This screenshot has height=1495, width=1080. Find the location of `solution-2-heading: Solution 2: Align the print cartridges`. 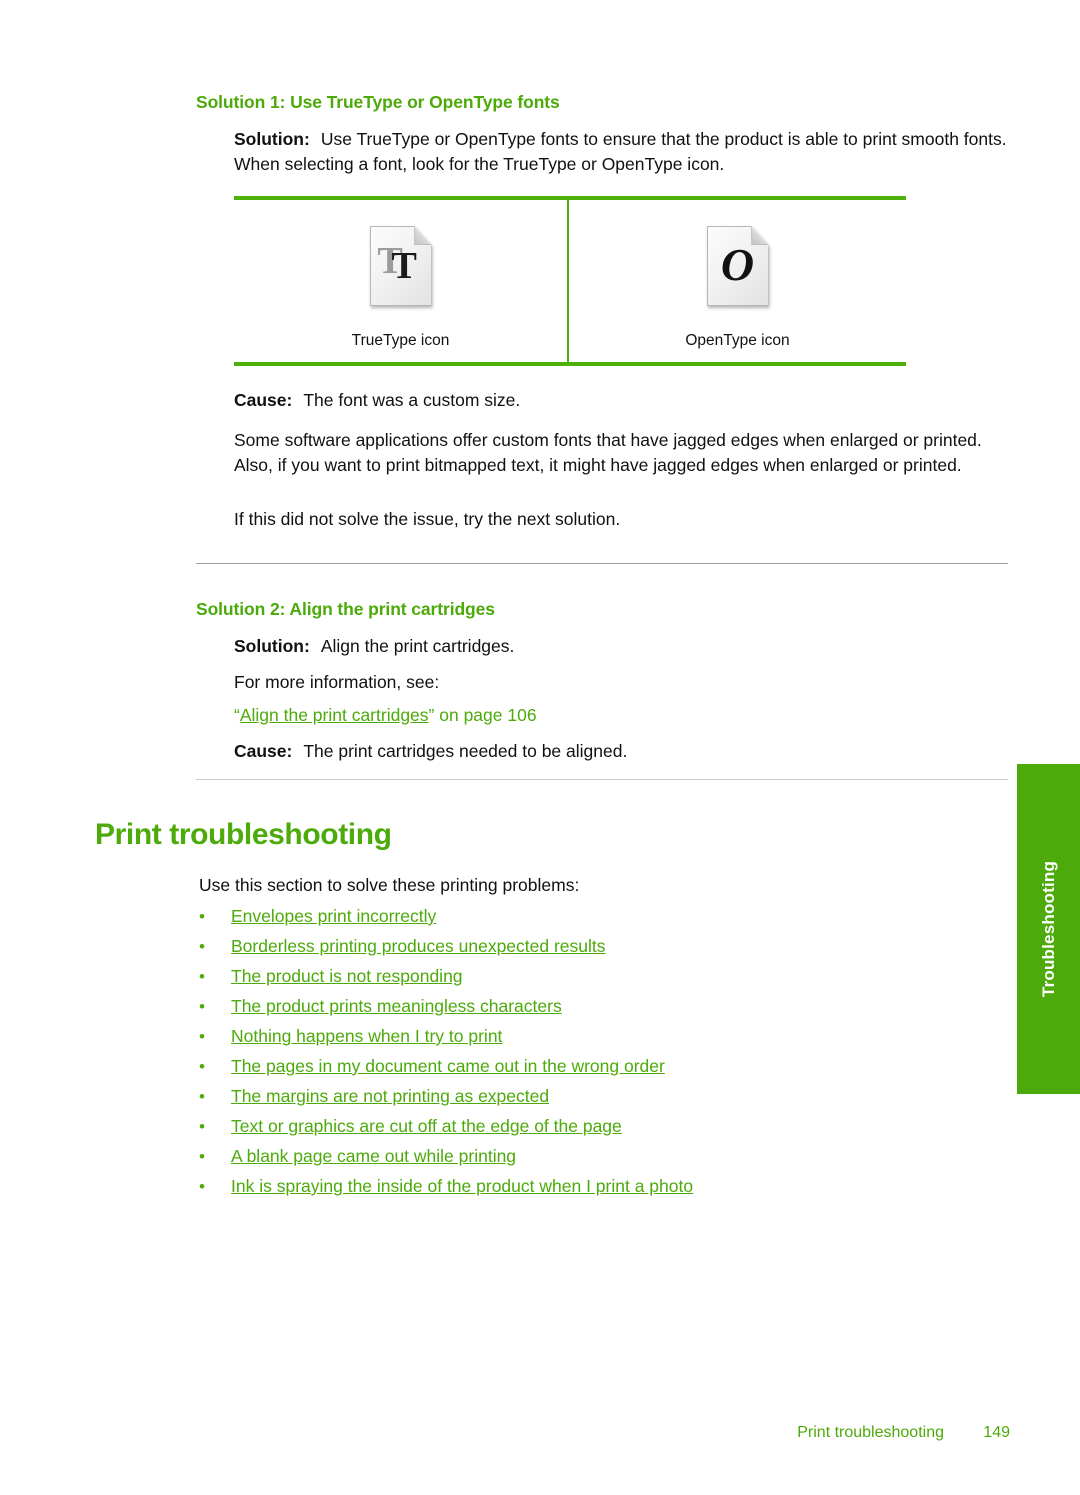

solution-2-heading: Solution 2: Align the print cartridges is located at coordinates (345, 609).